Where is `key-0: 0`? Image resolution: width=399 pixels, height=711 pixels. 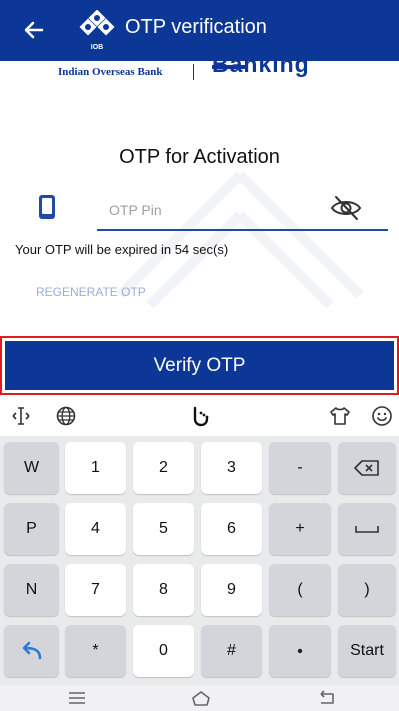
key-0: 0 is located at coordinates (163, 651).